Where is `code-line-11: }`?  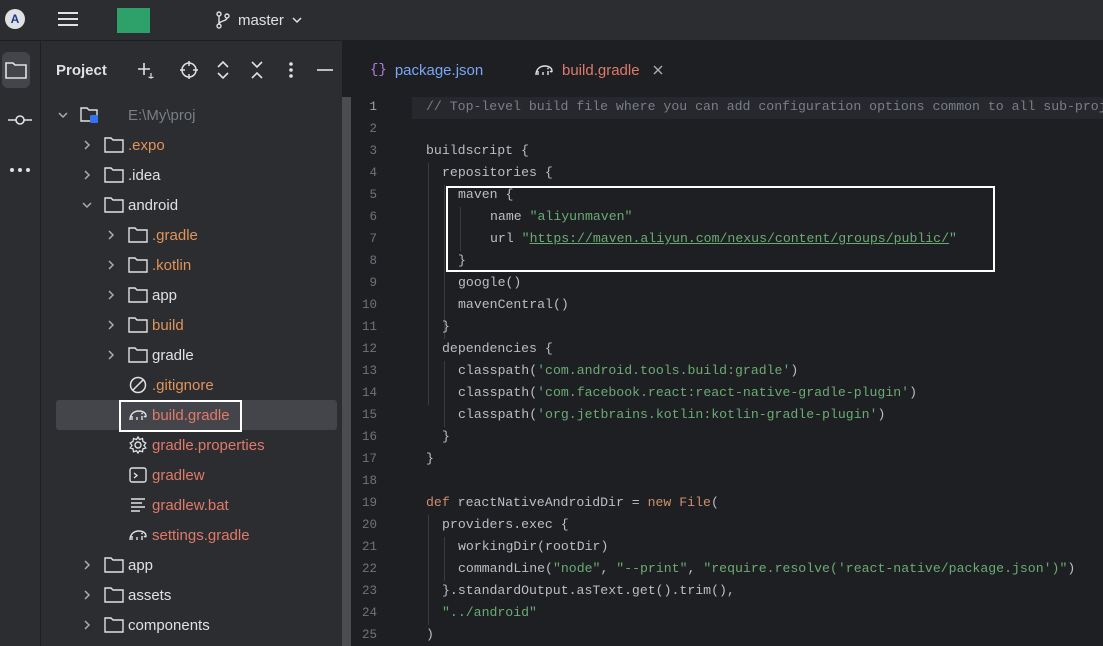
code-line-11: } is located at coordinates (446, 326).